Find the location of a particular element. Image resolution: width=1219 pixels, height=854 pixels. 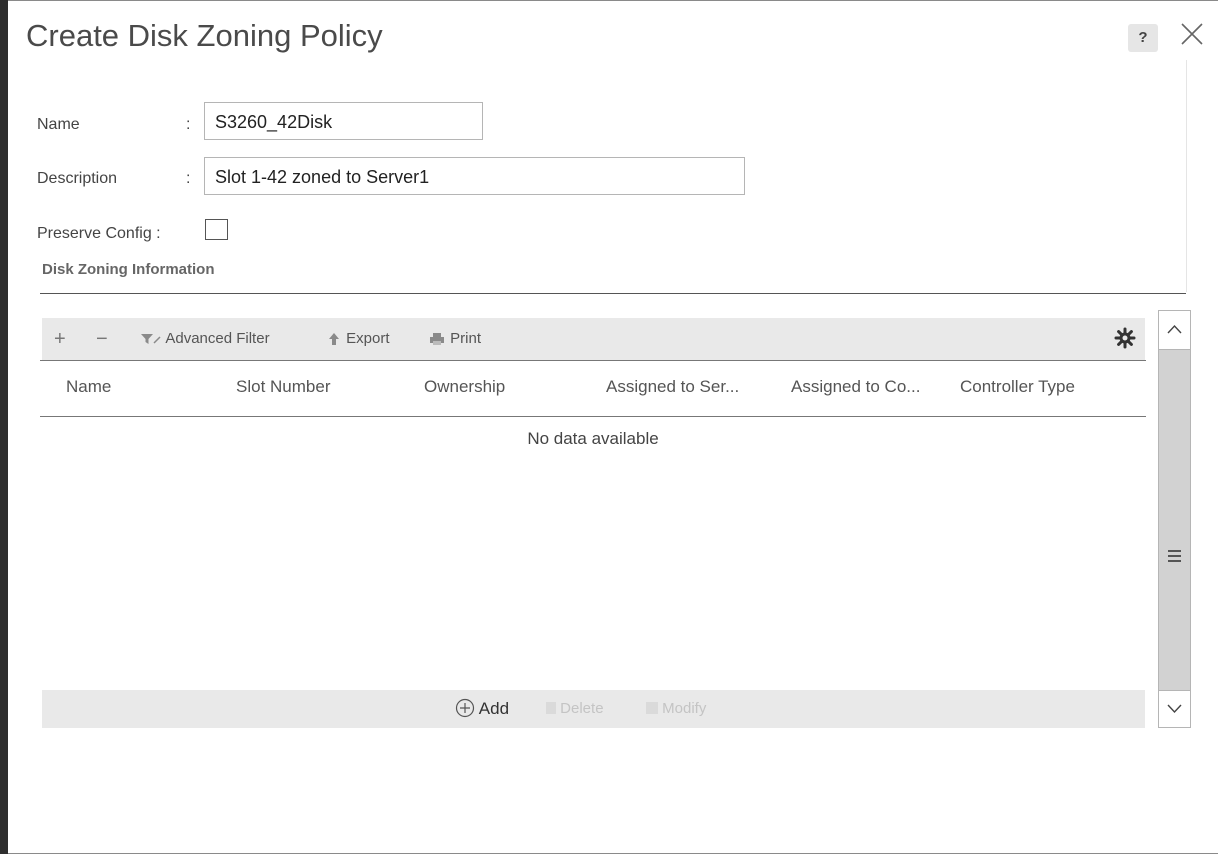

printer-icon is located at coordinates (439, 338).